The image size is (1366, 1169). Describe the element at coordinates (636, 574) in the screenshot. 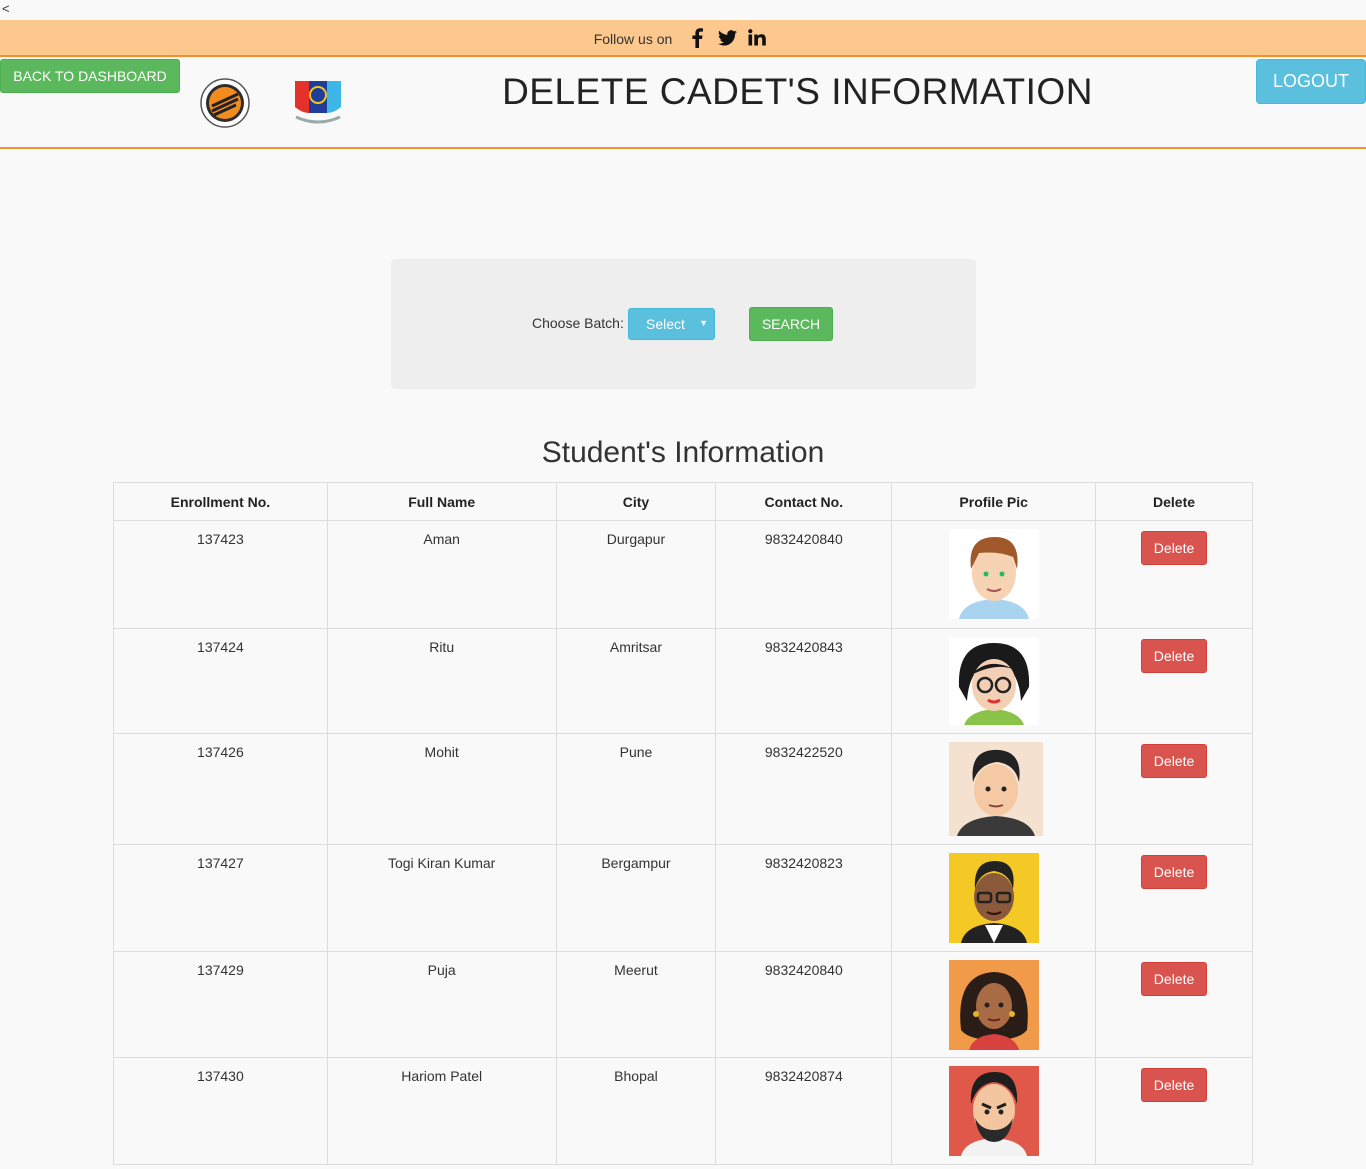

I see `city-cell: Durgapur` at that location.